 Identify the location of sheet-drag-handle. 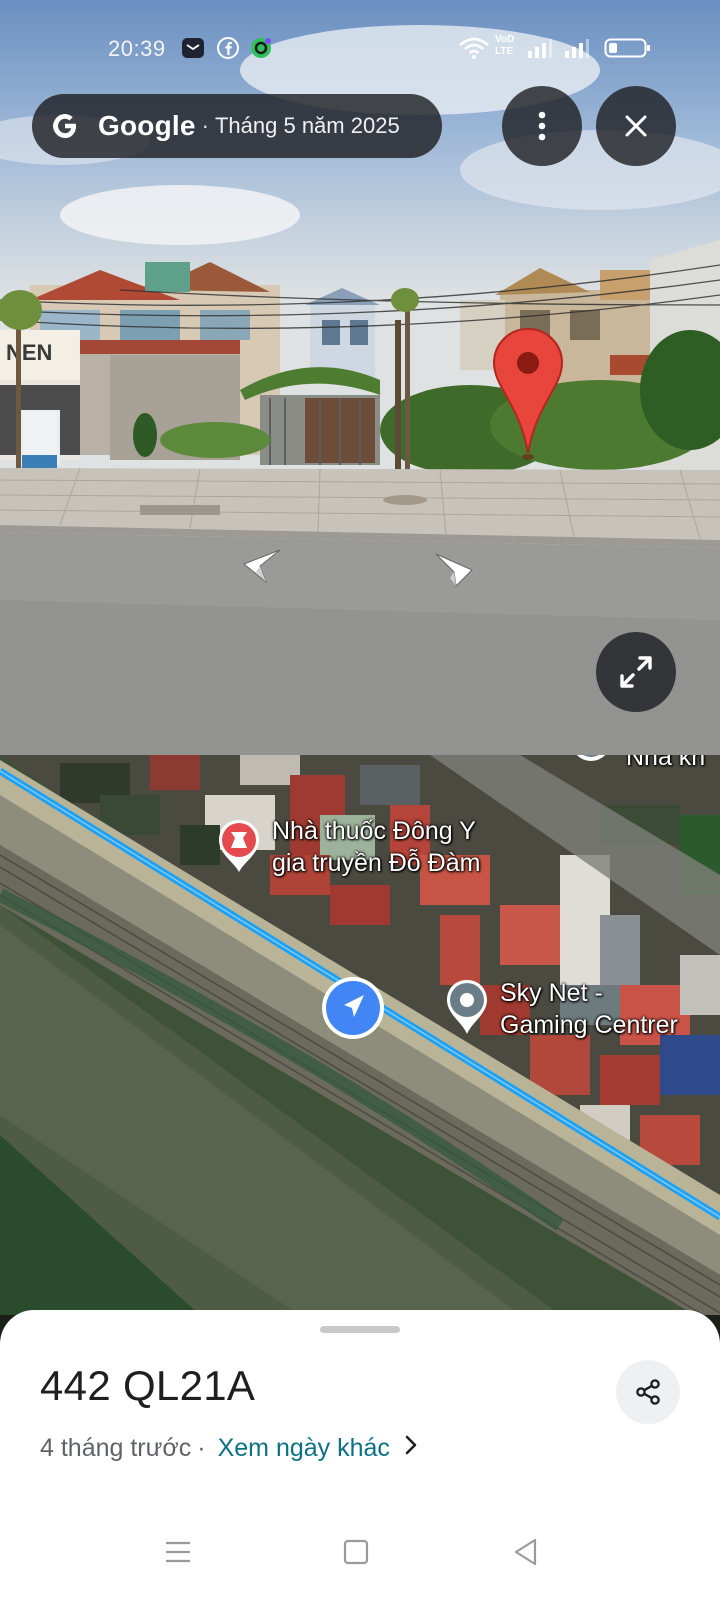
(360, 1329).